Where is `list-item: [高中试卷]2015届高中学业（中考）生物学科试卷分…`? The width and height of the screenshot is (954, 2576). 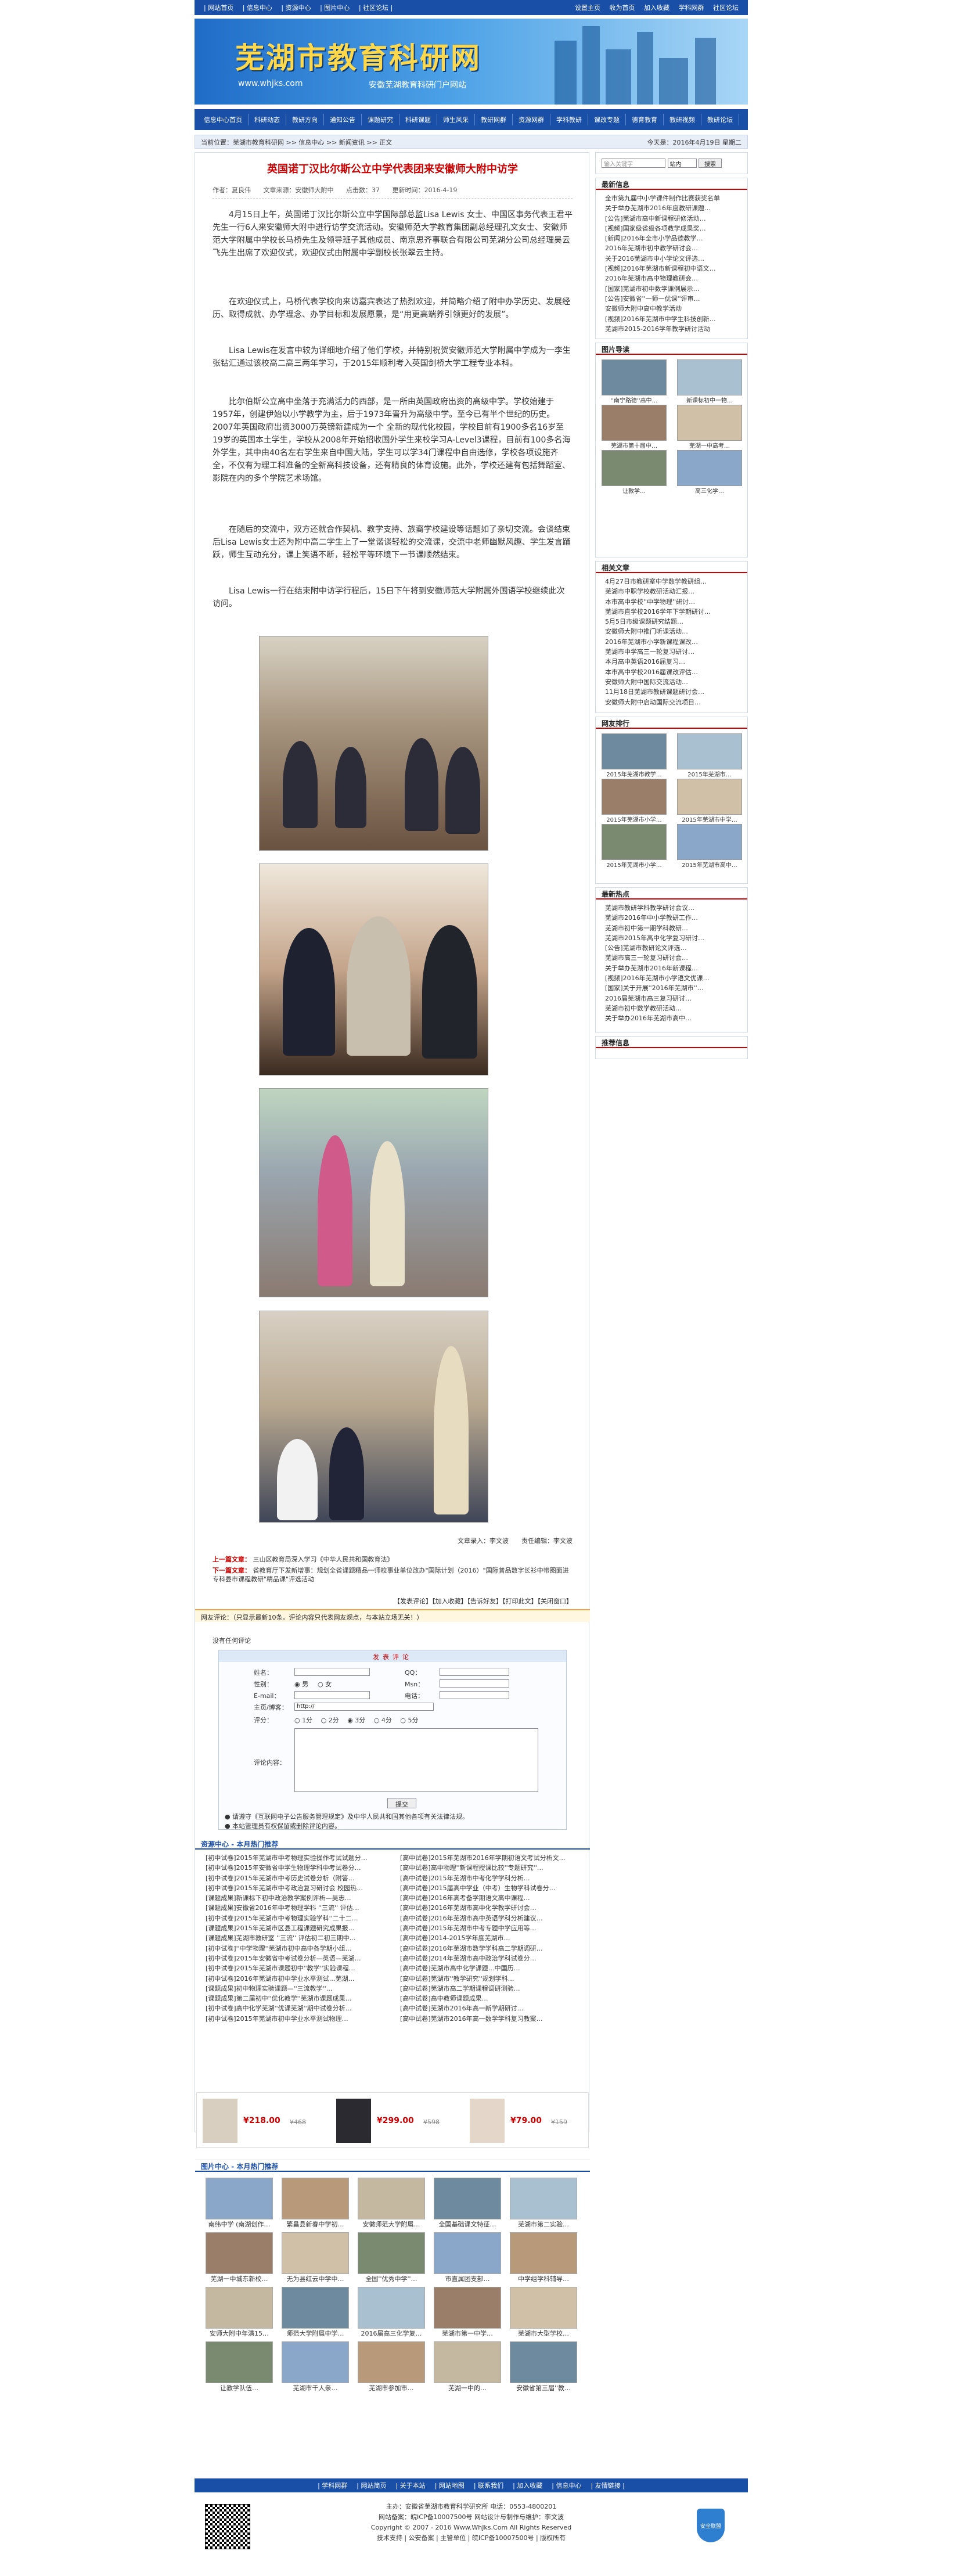
list-item: [高中试卷]2015届高中学业（中考）生物学科试卷分… is located at coordinates (490, 1888).